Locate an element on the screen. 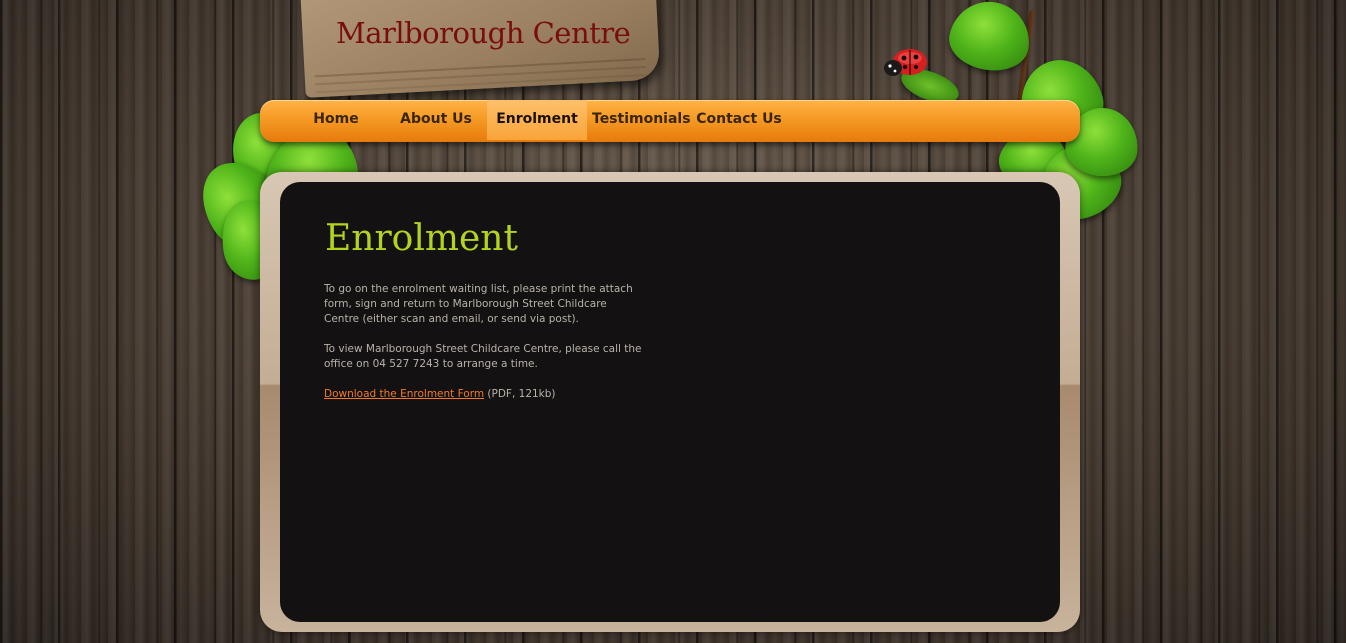  download-line: Download the Enrolment Form (PDF, 121kb) is located at coordinates (483, 394).